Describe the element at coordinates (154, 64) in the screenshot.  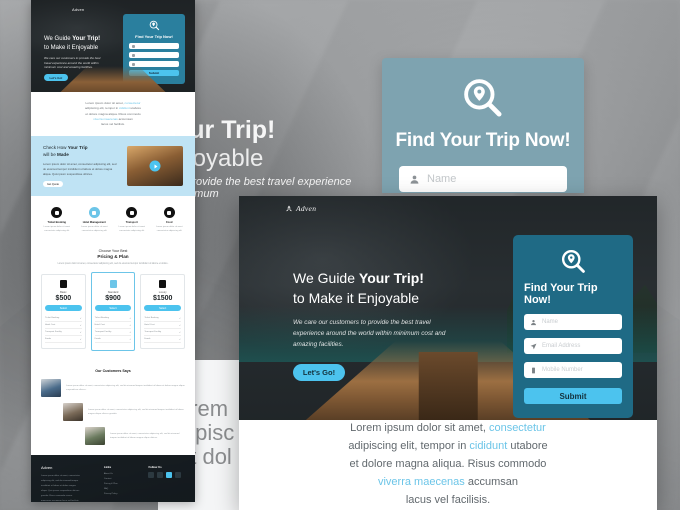
I see `thumbnail-field-mobile` at that location.